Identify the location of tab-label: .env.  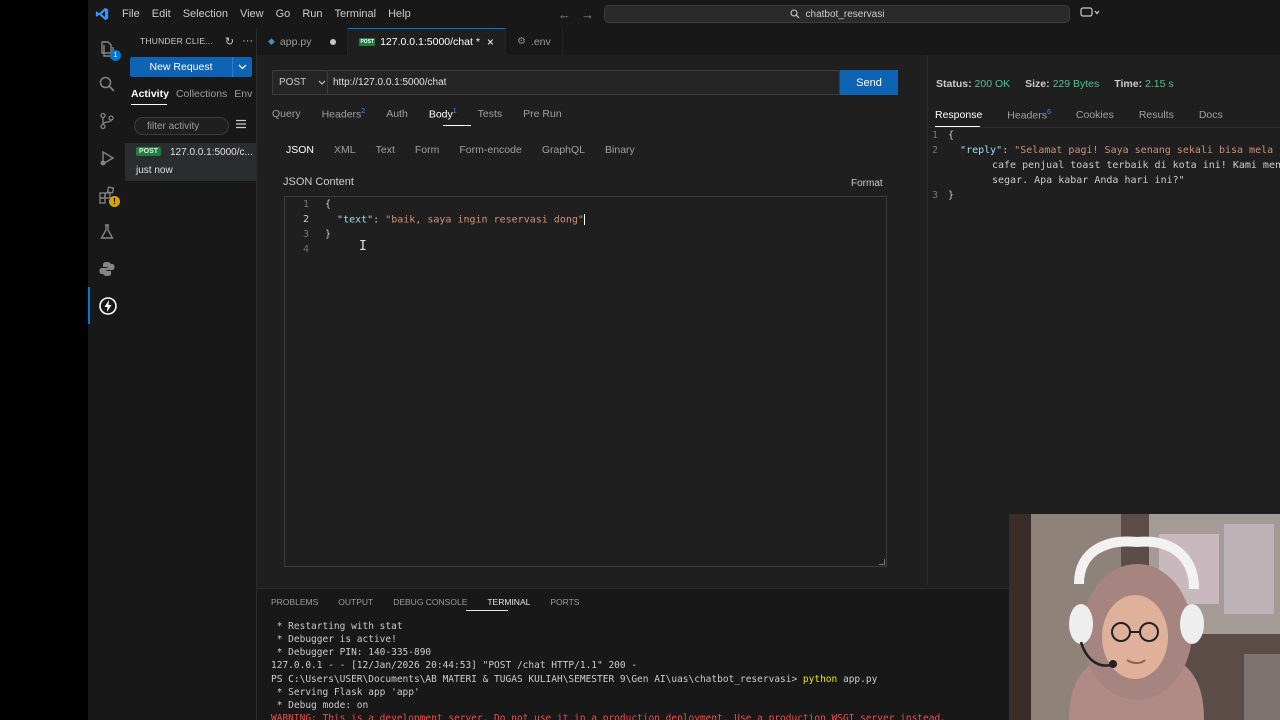
(540, 41).